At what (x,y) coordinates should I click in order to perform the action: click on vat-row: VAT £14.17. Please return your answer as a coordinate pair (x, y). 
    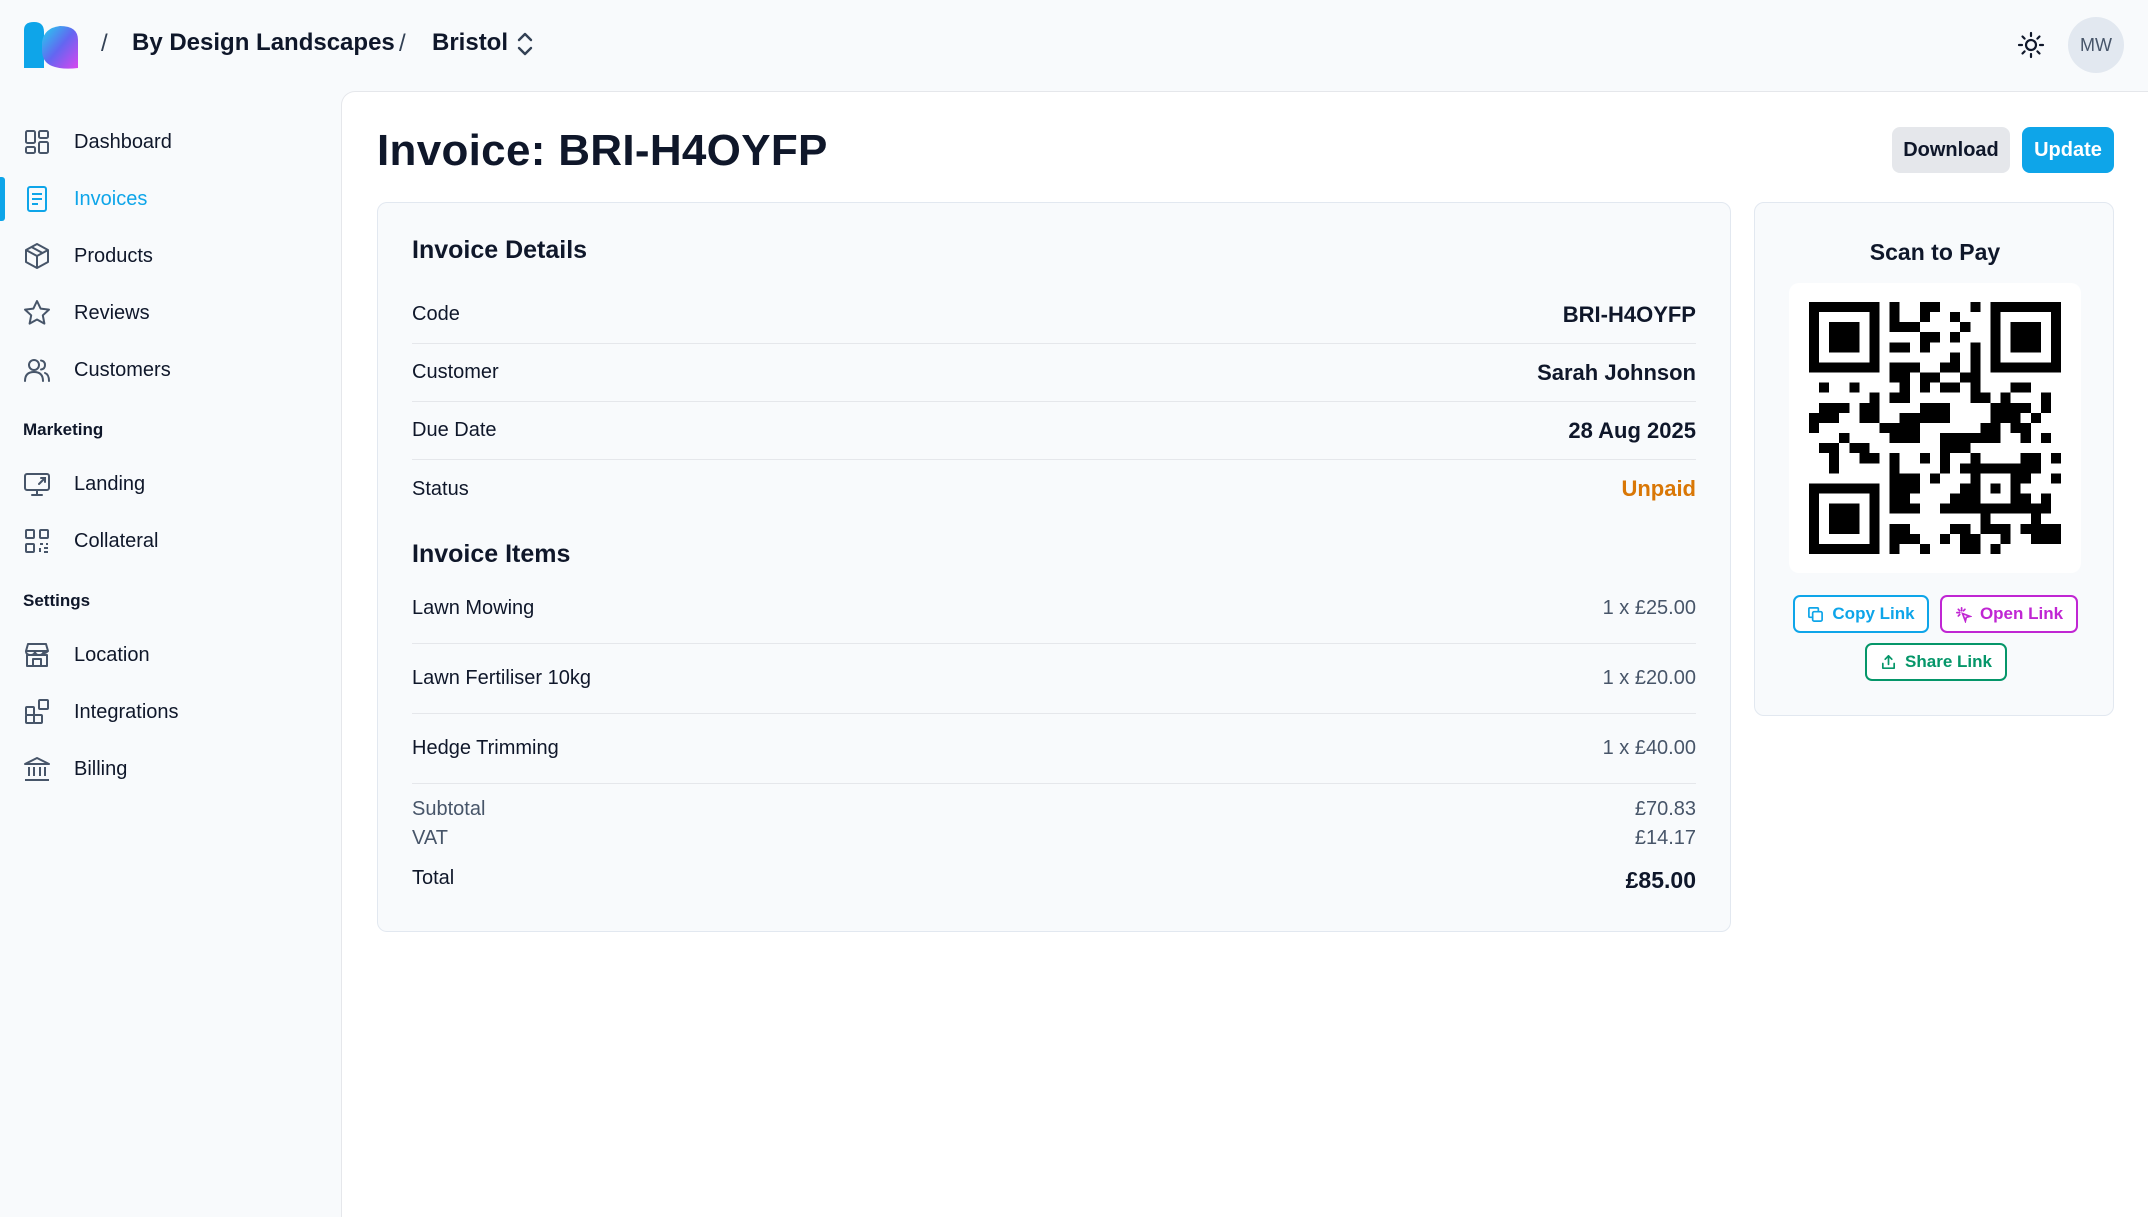
    Looking at the image, I should click on (1054, 838).